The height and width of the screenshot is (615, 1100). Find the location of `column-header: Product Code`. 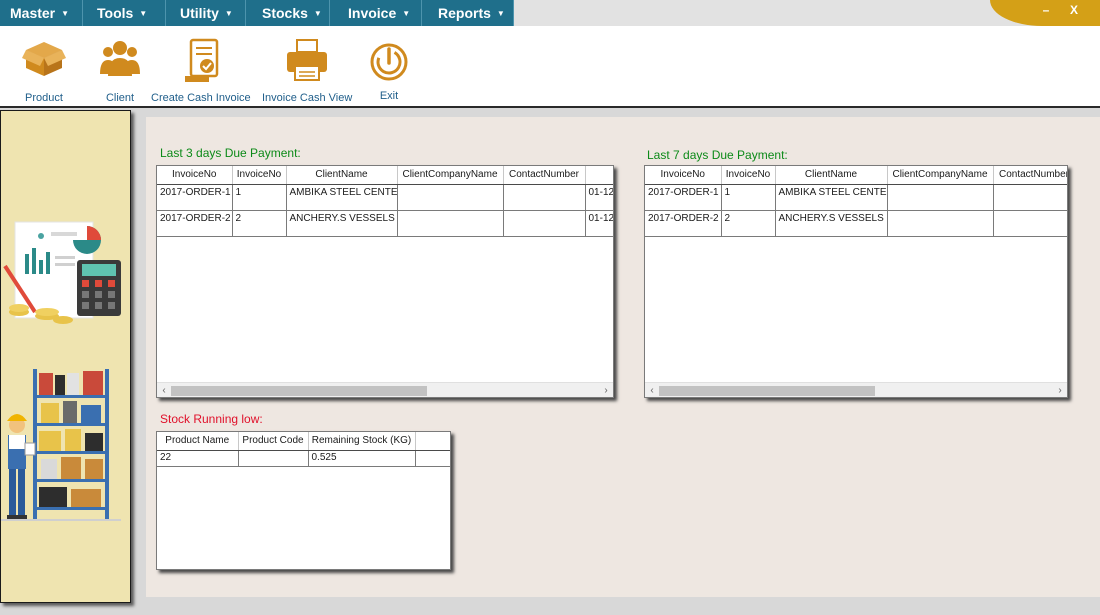

column-header: Product Code is located at coordinates (273, 441).